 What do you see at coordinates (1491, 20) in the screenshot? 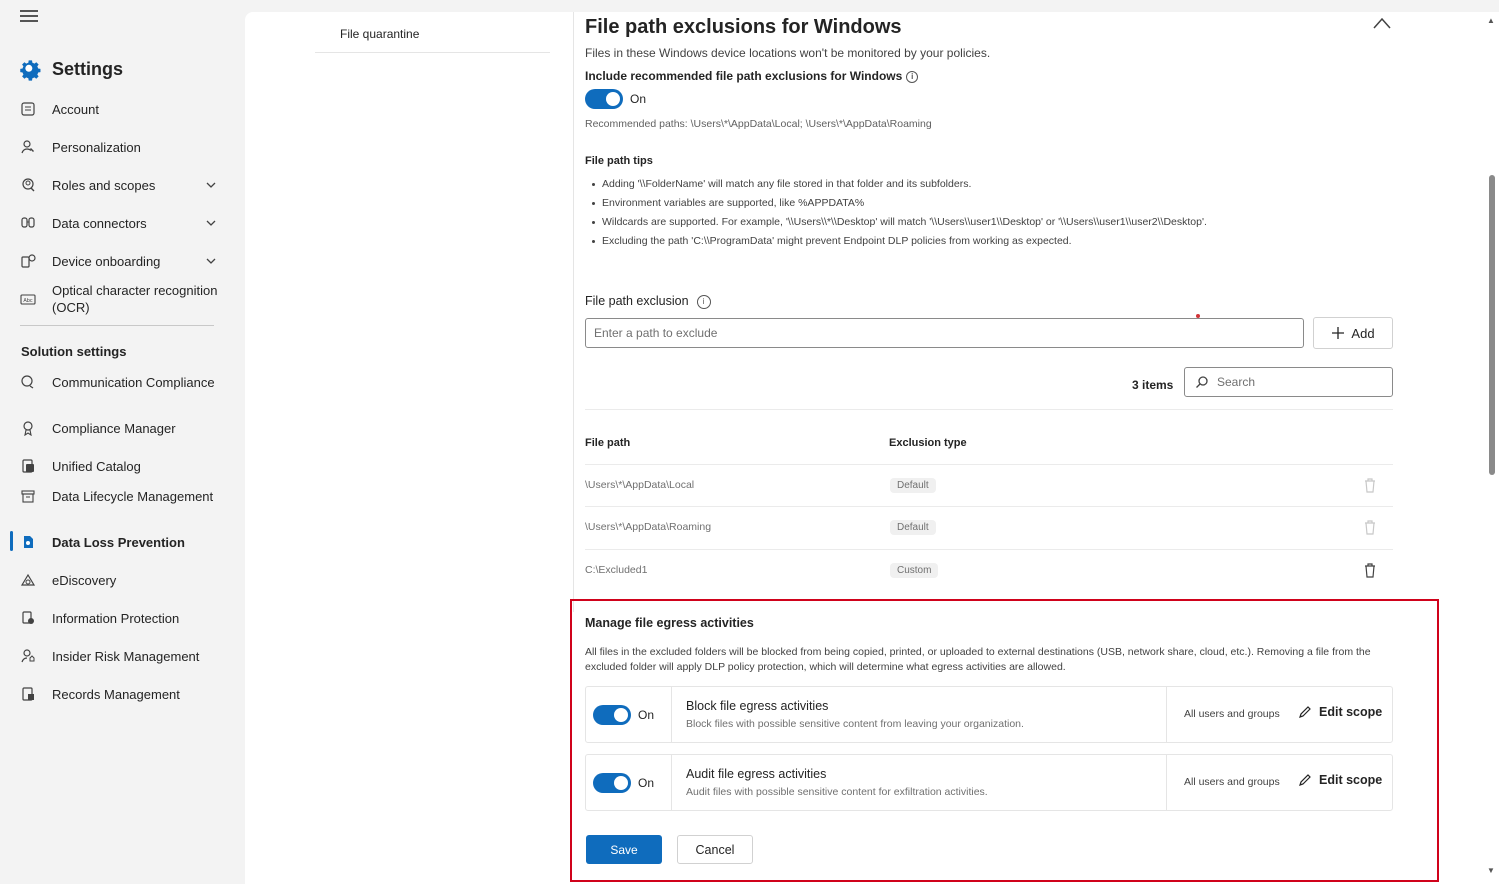
I see `scroll-up-icon: ▲` at bounding box center [1491, 20].